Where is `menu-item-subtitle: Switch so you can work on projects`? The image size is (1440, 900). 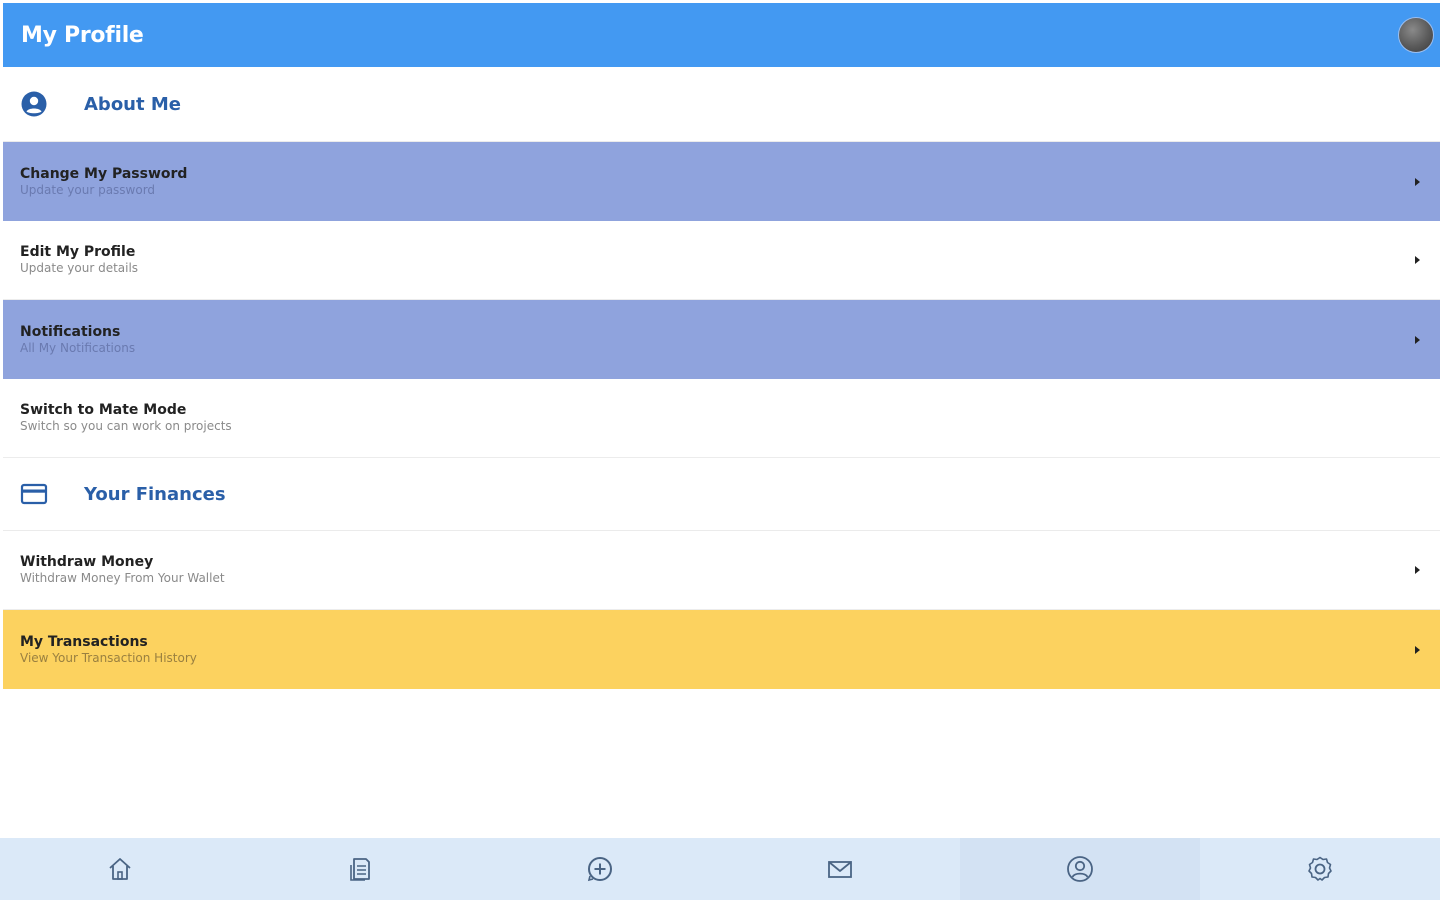 menu-item-subtitle: Switch so you can work on projects is located at coordinates (126, 426).